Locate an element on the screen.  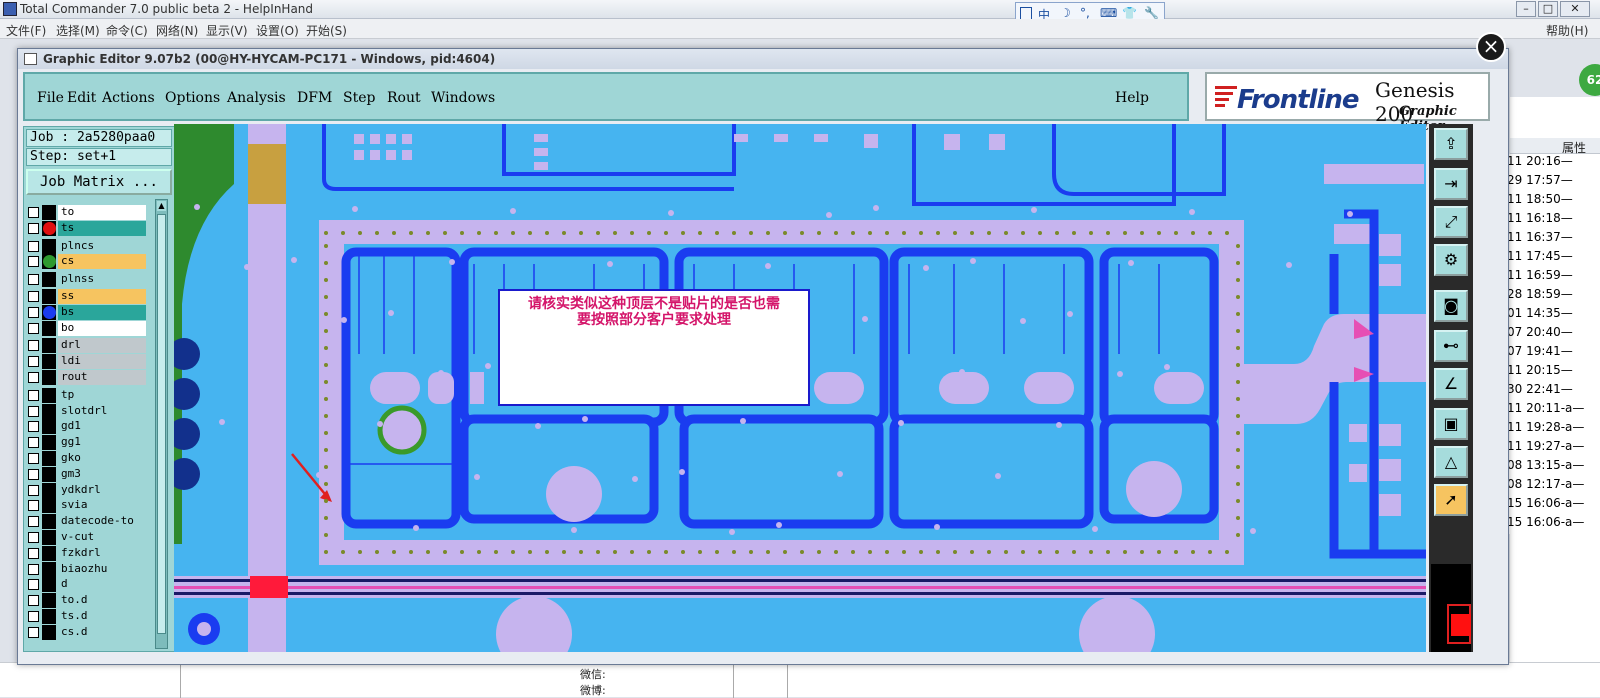
file-time: /11 16:59— is located at coordinates (1550, 277).